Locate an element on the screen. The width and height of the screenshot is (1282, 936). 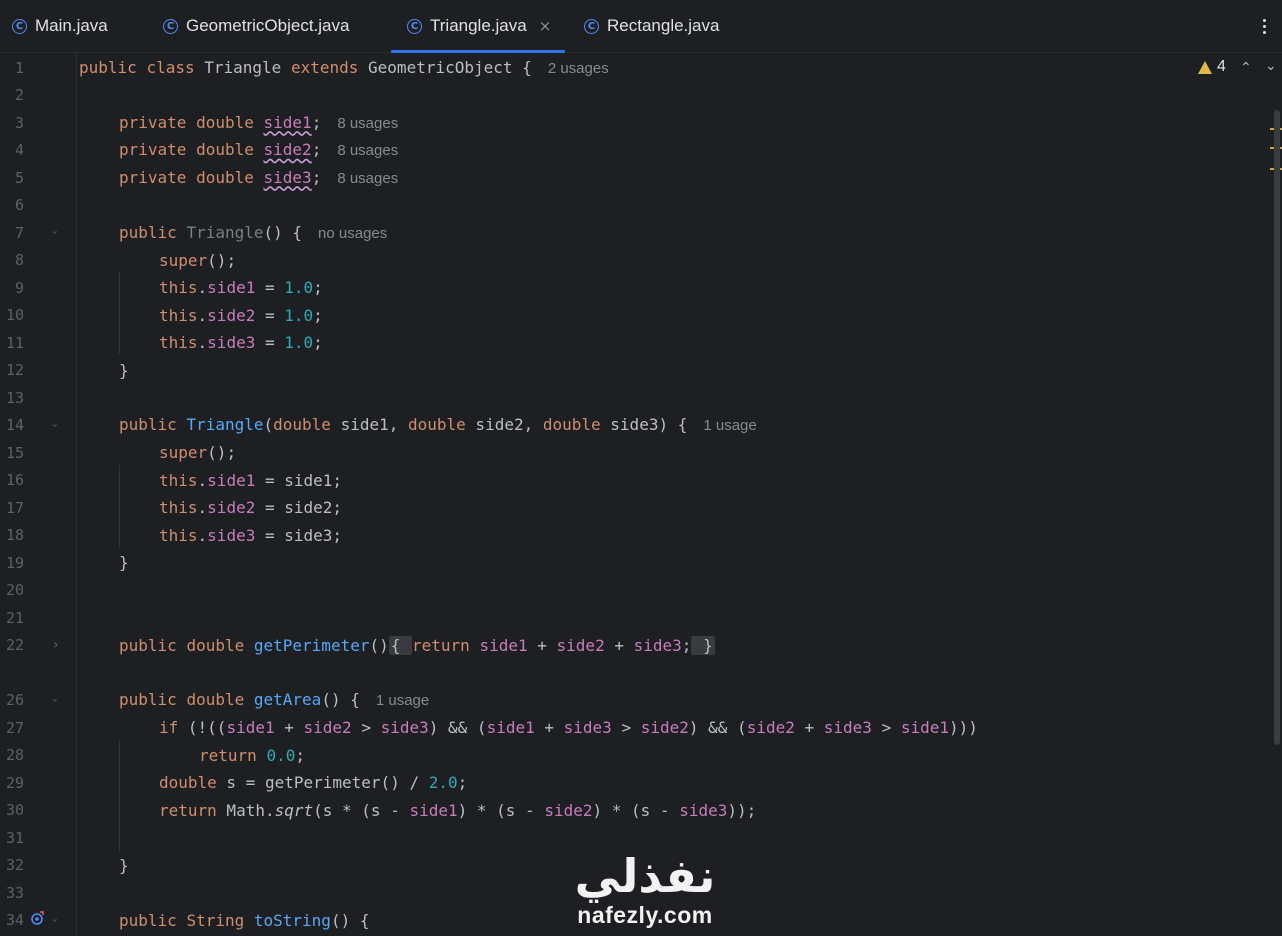
line-number: 6 is located at coordinates (19, 205).